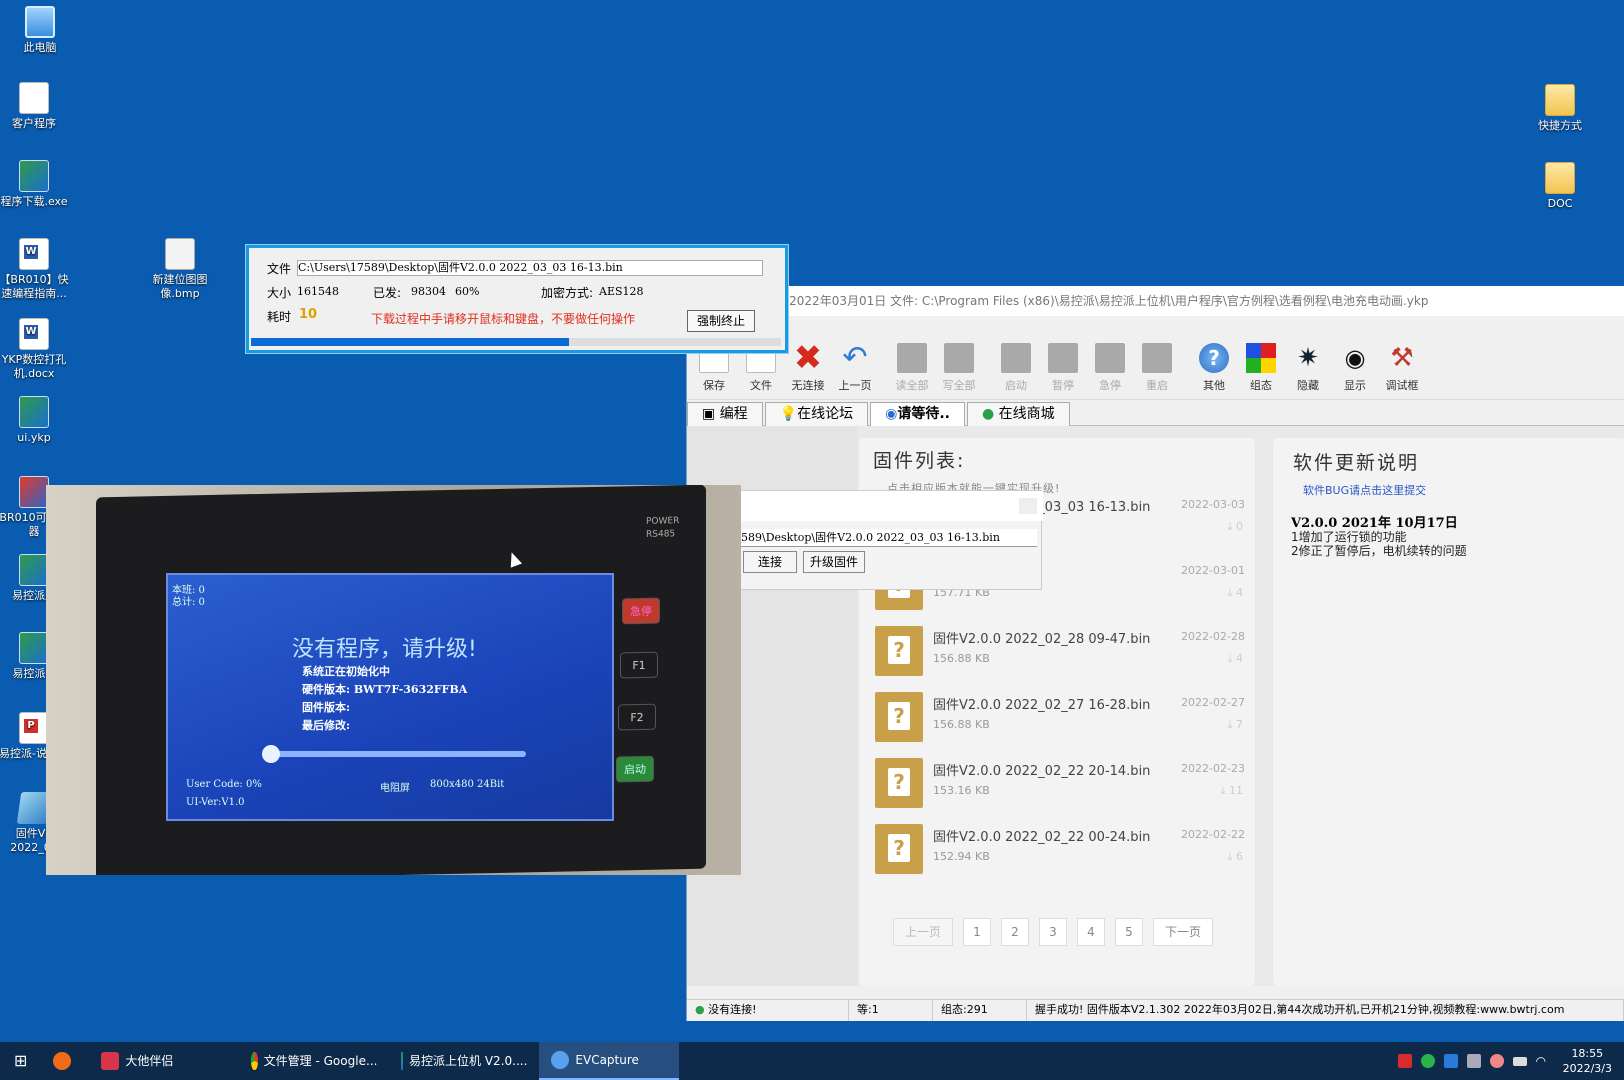 The height and width of the screenshot is (1080, 1624). What do you see at coordinates (725, 414) in the screenshot?
I see `tab-programming: ▣ 编程` at bounding box center [725, 414].